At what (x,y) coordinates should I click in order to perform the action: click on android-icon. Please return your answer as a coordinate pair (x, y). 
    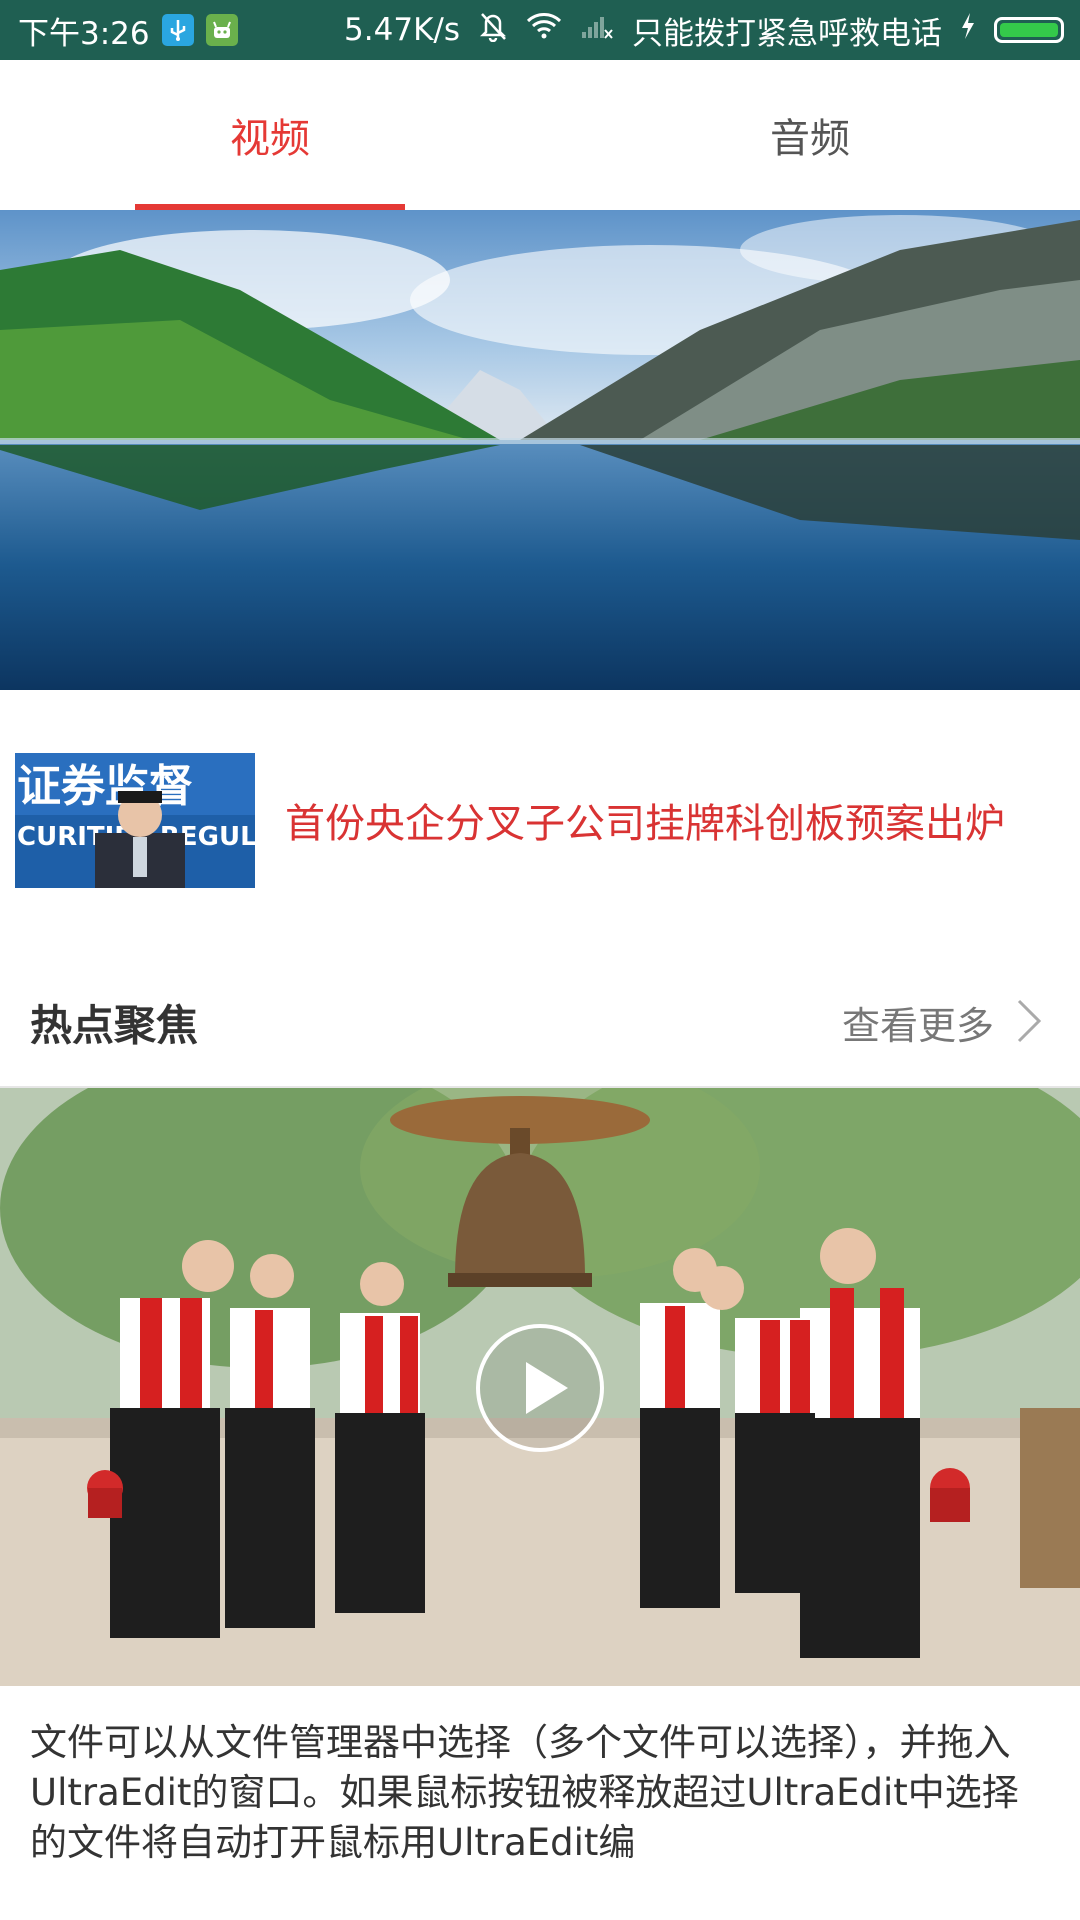
    Looking at the image, I should click on (221, 30).